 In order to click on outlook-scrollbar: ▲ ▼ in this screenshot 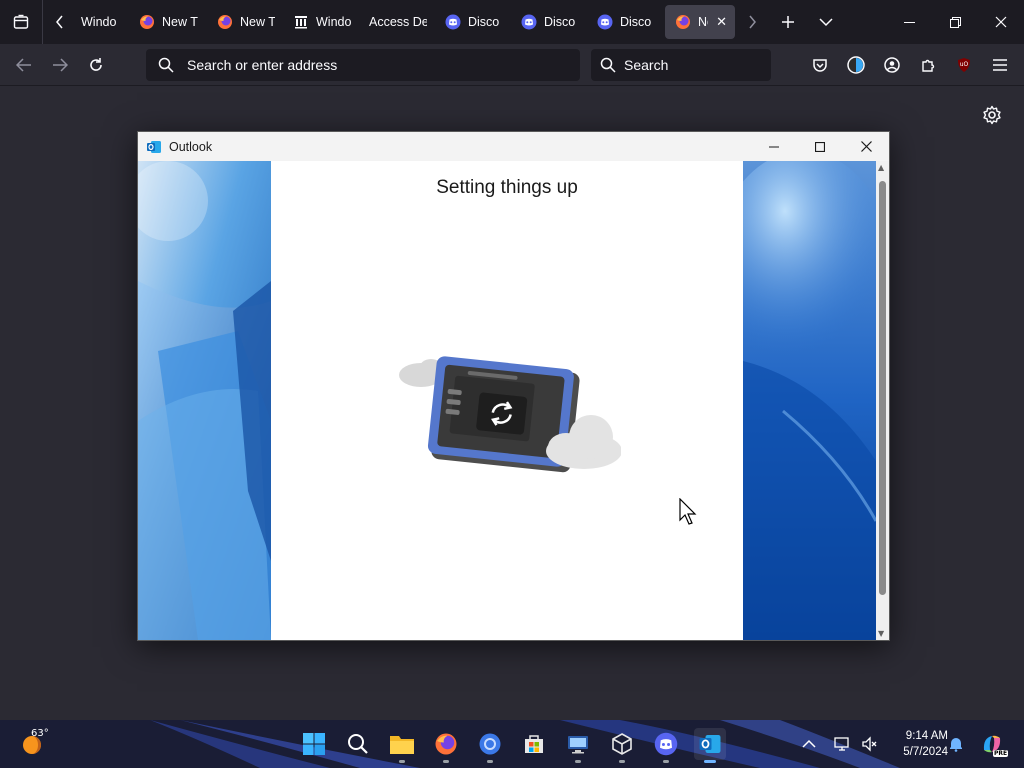, I will do `click(882, 400)`.